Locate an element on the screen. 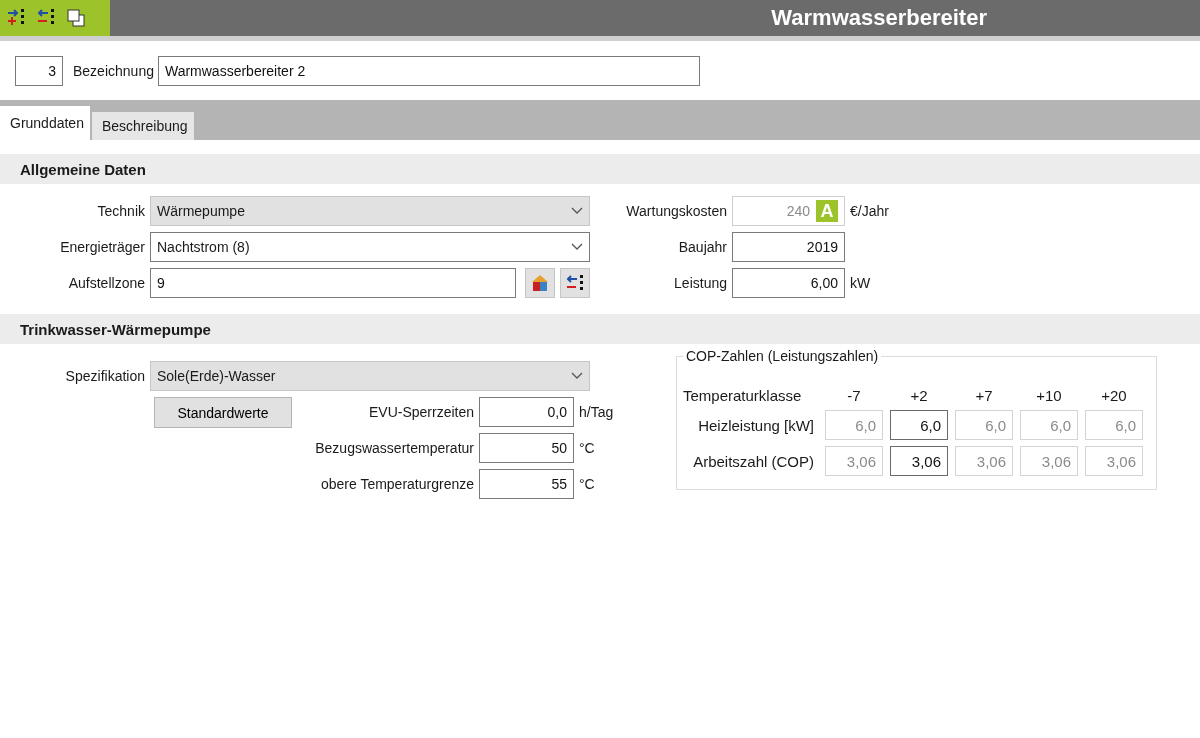 The width and height of the screenshot is (1200, 738). defaults-button: Standardwerte is located at coordinates (223, 412).